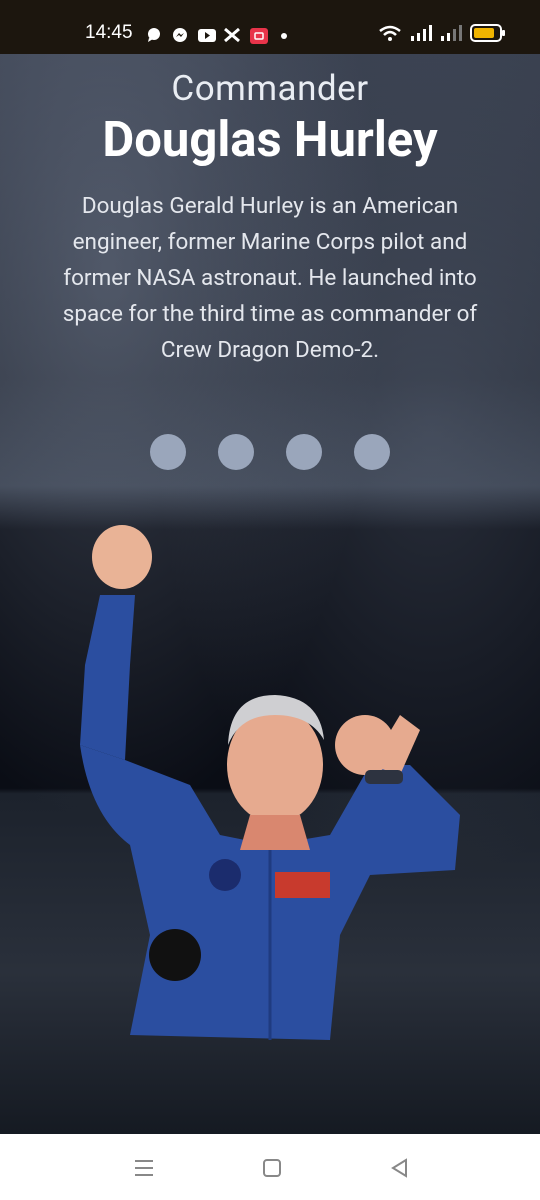 The image size is (540, 1200). Describe the element at coordinates (232, 35) in the screenshot. I see `x-icon` at that location.